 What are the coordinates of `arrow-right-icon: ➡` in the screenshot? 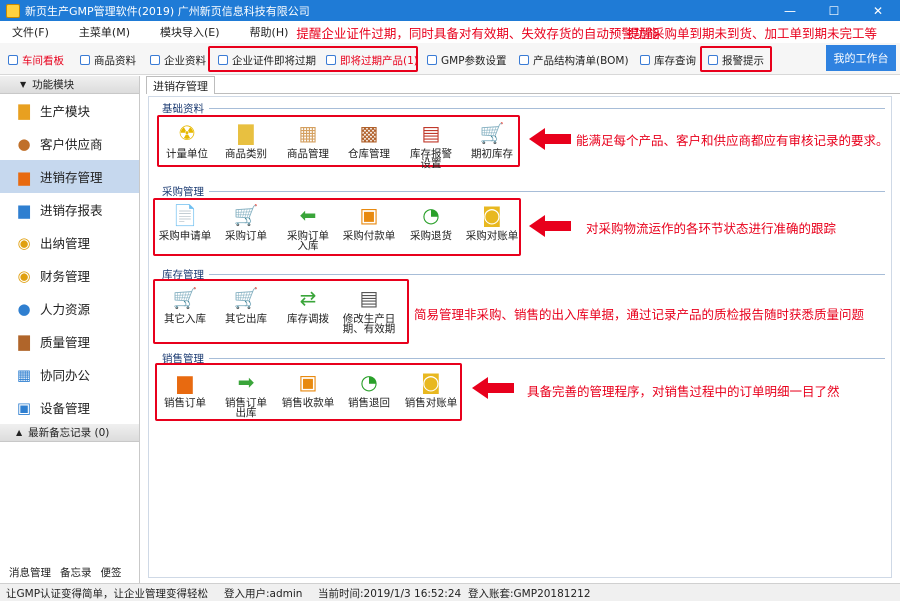 It's located at (246, 381).